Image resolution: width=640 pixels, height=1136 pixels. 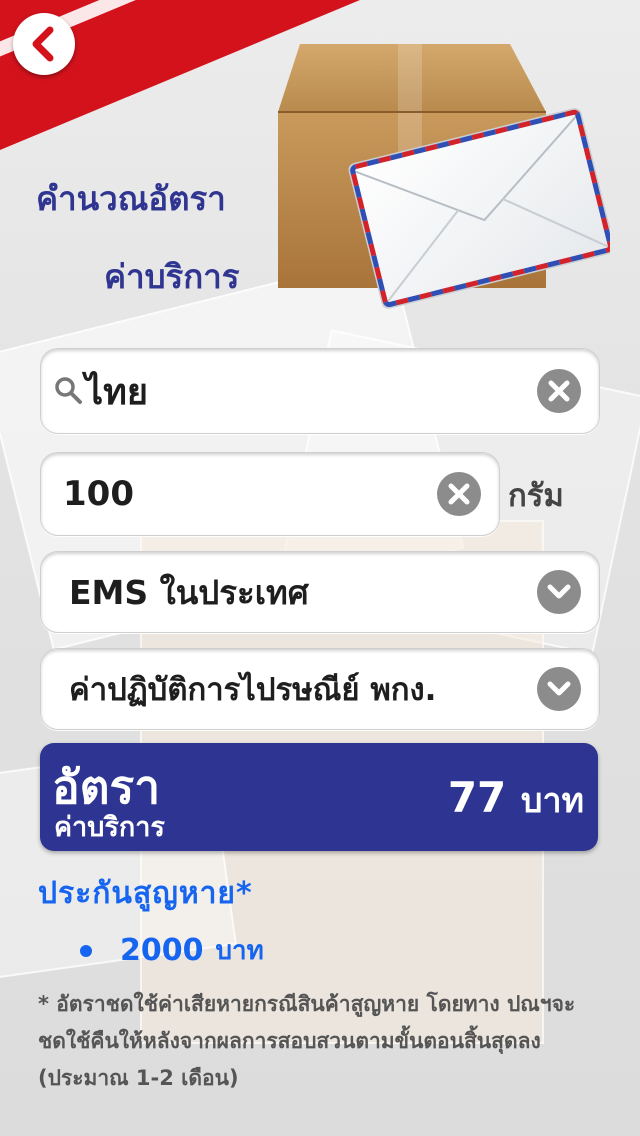 I want to click on extra-fee-selected: ค่าปฏิบัติการไปรษณีย์ พกง., so click(x=253, y=690).